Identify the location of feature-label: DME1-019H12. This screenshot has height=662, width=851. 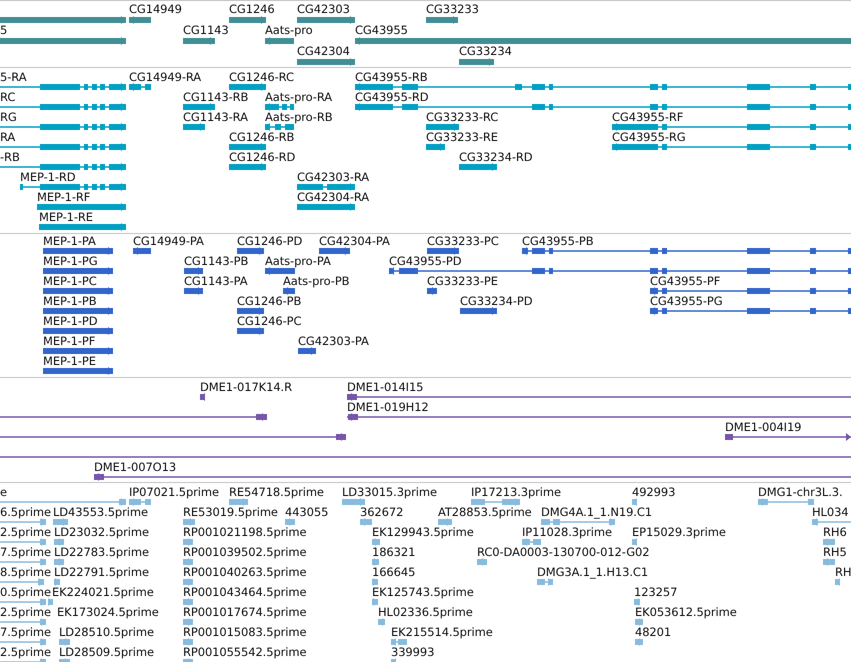
(388, 407).